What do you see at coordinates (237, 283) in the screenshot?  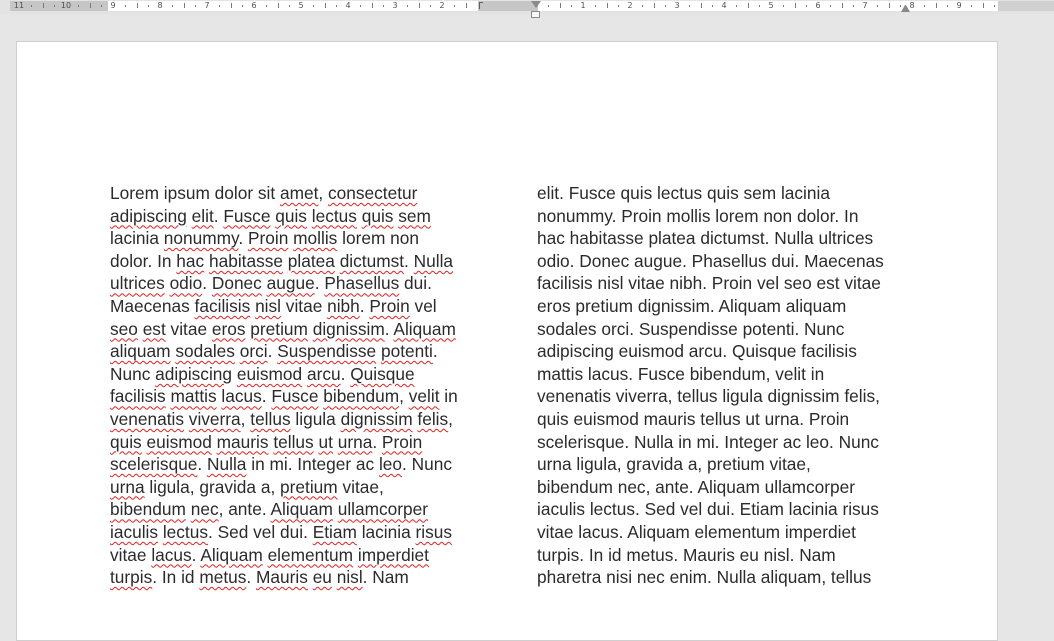 I see `misspelled-word: Donec` at bounding box center [237, 283].